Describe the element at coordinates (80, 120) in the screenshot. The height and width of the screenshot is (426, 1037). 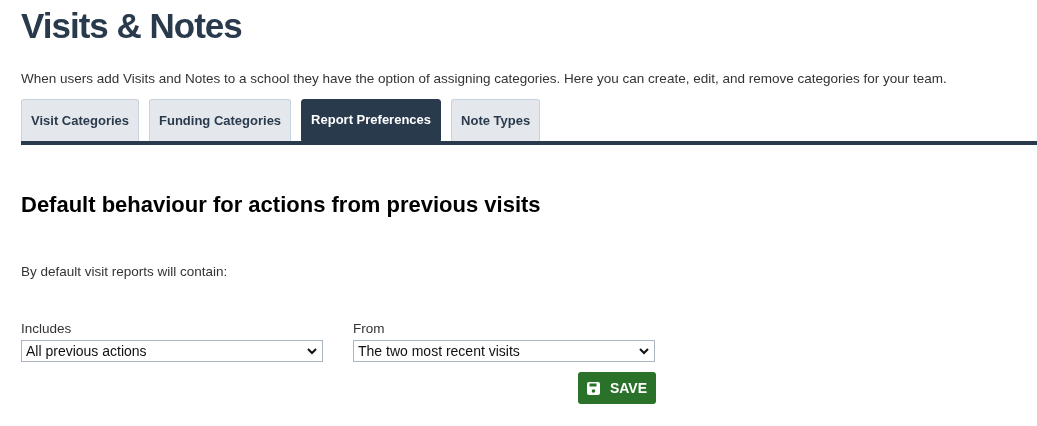
I see `tab: Visit Categories` at that location.